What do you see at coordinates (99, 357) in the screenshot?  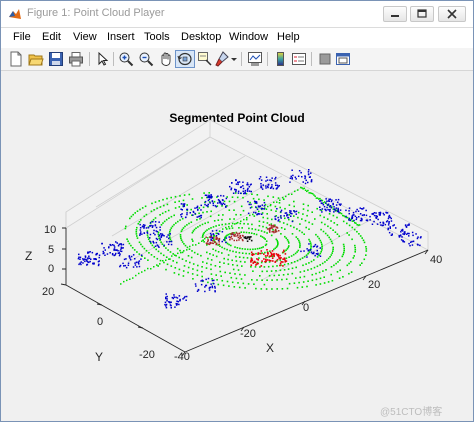 I see `y-axis-label: Y` at bounding box center [99, 357].